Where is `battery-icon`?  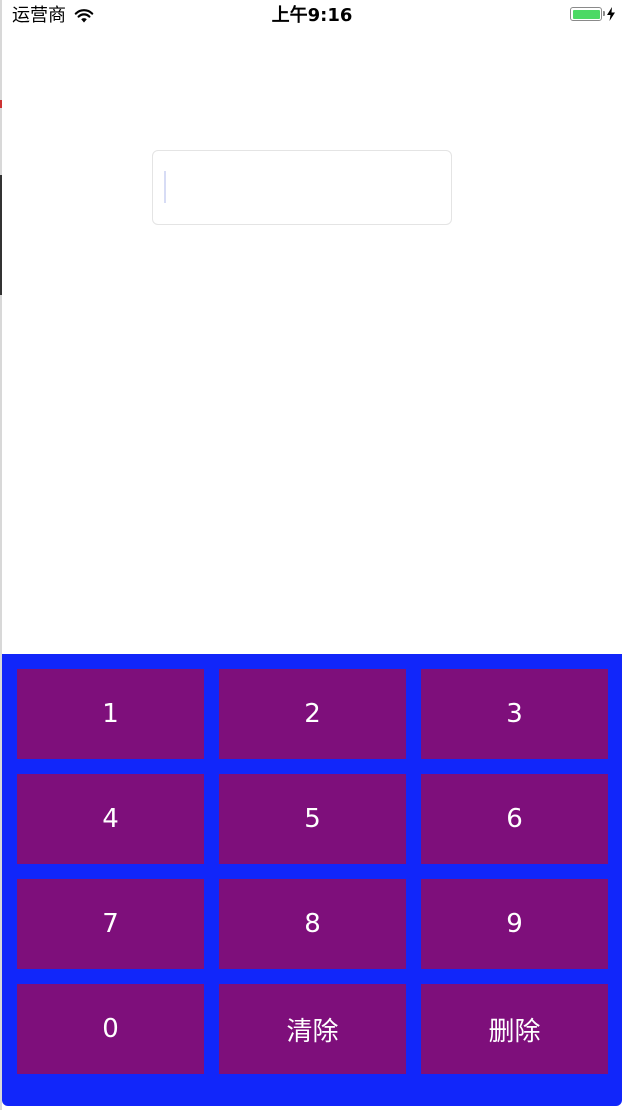 battery-icon is located at coordinates (587, 14).